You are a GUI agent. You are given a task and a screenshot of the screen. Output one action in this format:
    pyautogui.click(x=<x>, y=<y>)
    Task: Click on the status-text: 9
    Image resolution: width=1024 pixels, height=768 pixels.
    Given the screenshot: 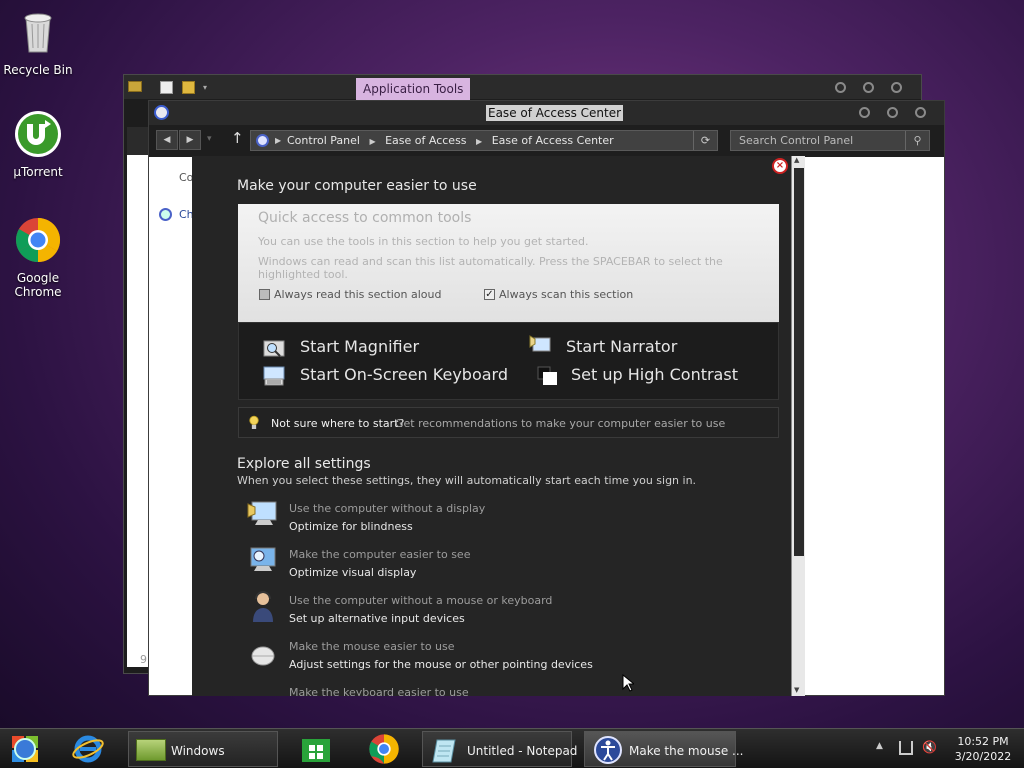 What is the action you would take?
    pyautogui.click(x=143, y=659)
    